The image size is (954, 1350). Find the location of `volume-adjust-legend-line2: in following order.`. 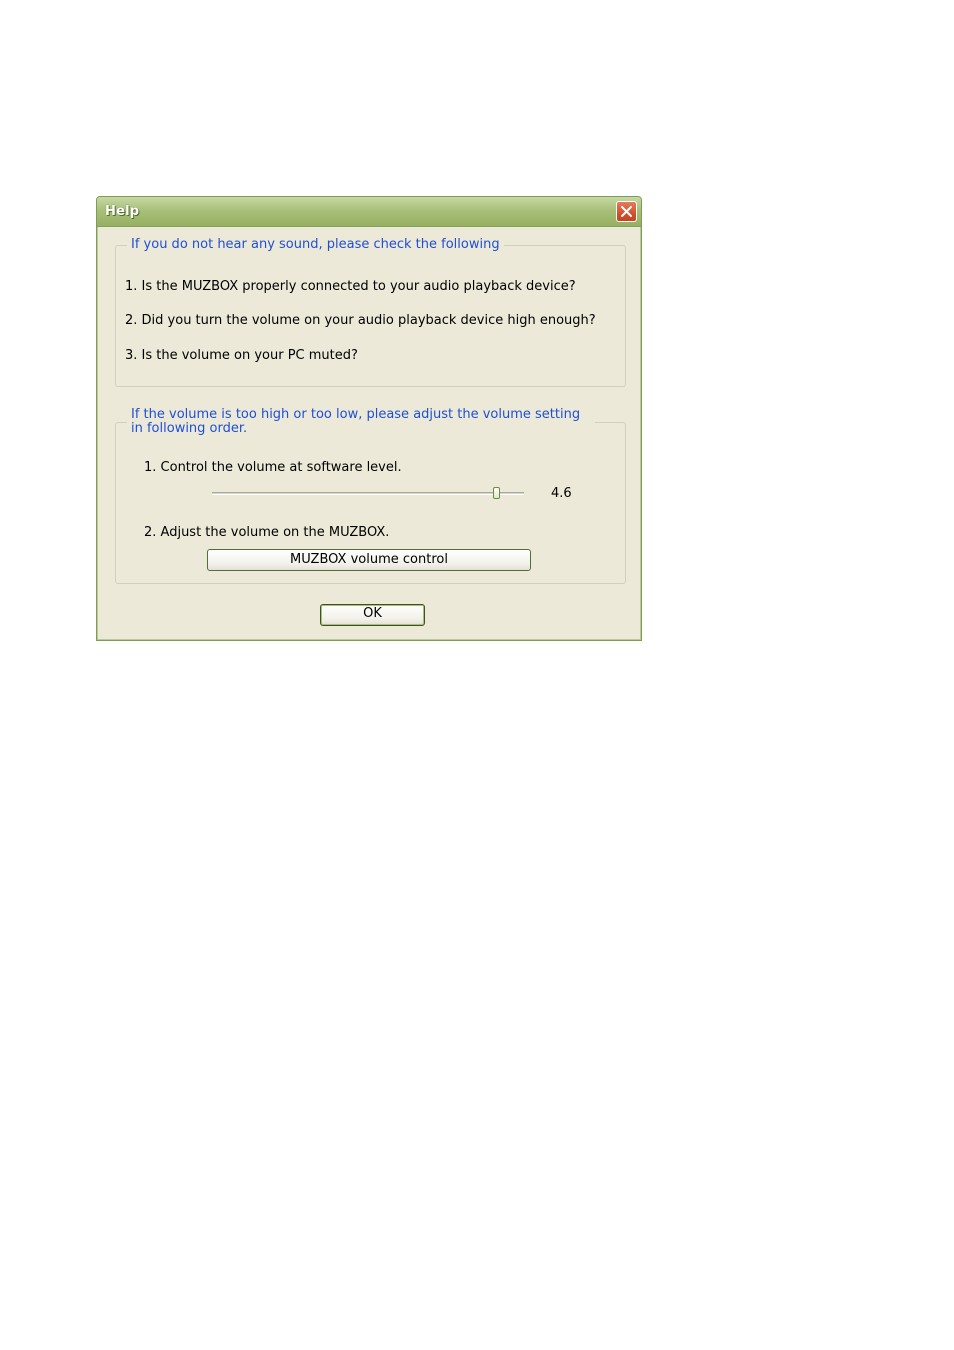

volume-adjust-legend-line2: in following order. is located at coordinates (189, 428).